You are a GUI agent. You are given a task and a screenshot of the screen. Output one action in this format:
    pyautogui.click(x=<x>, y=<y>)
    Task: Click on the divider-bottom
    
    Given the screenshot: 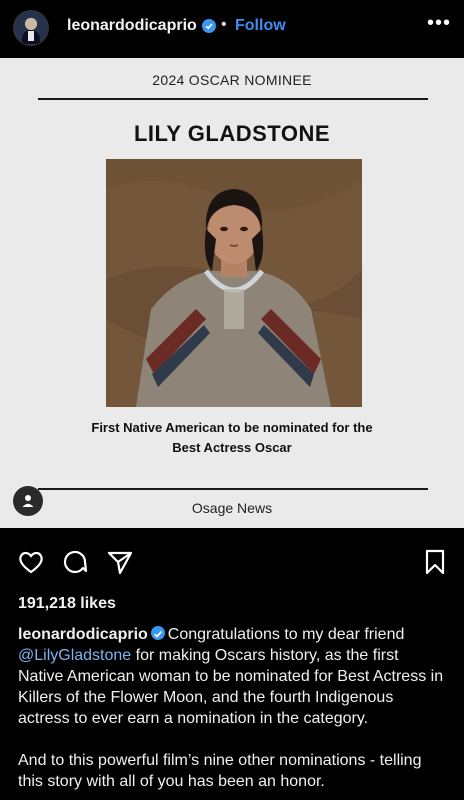 What is the action you would take?
    pyautogui.click(x=233, y=489)
    